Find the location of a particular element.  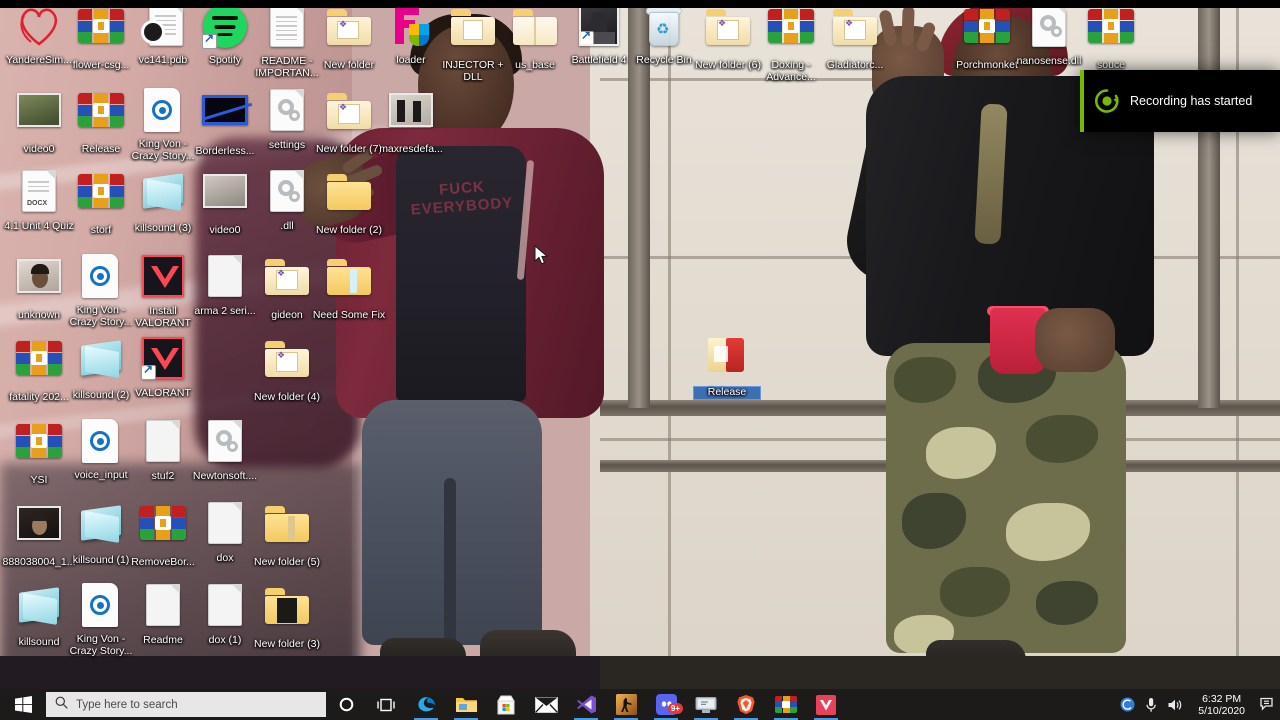

mouse-cursor is located at coordinates (542, 258).